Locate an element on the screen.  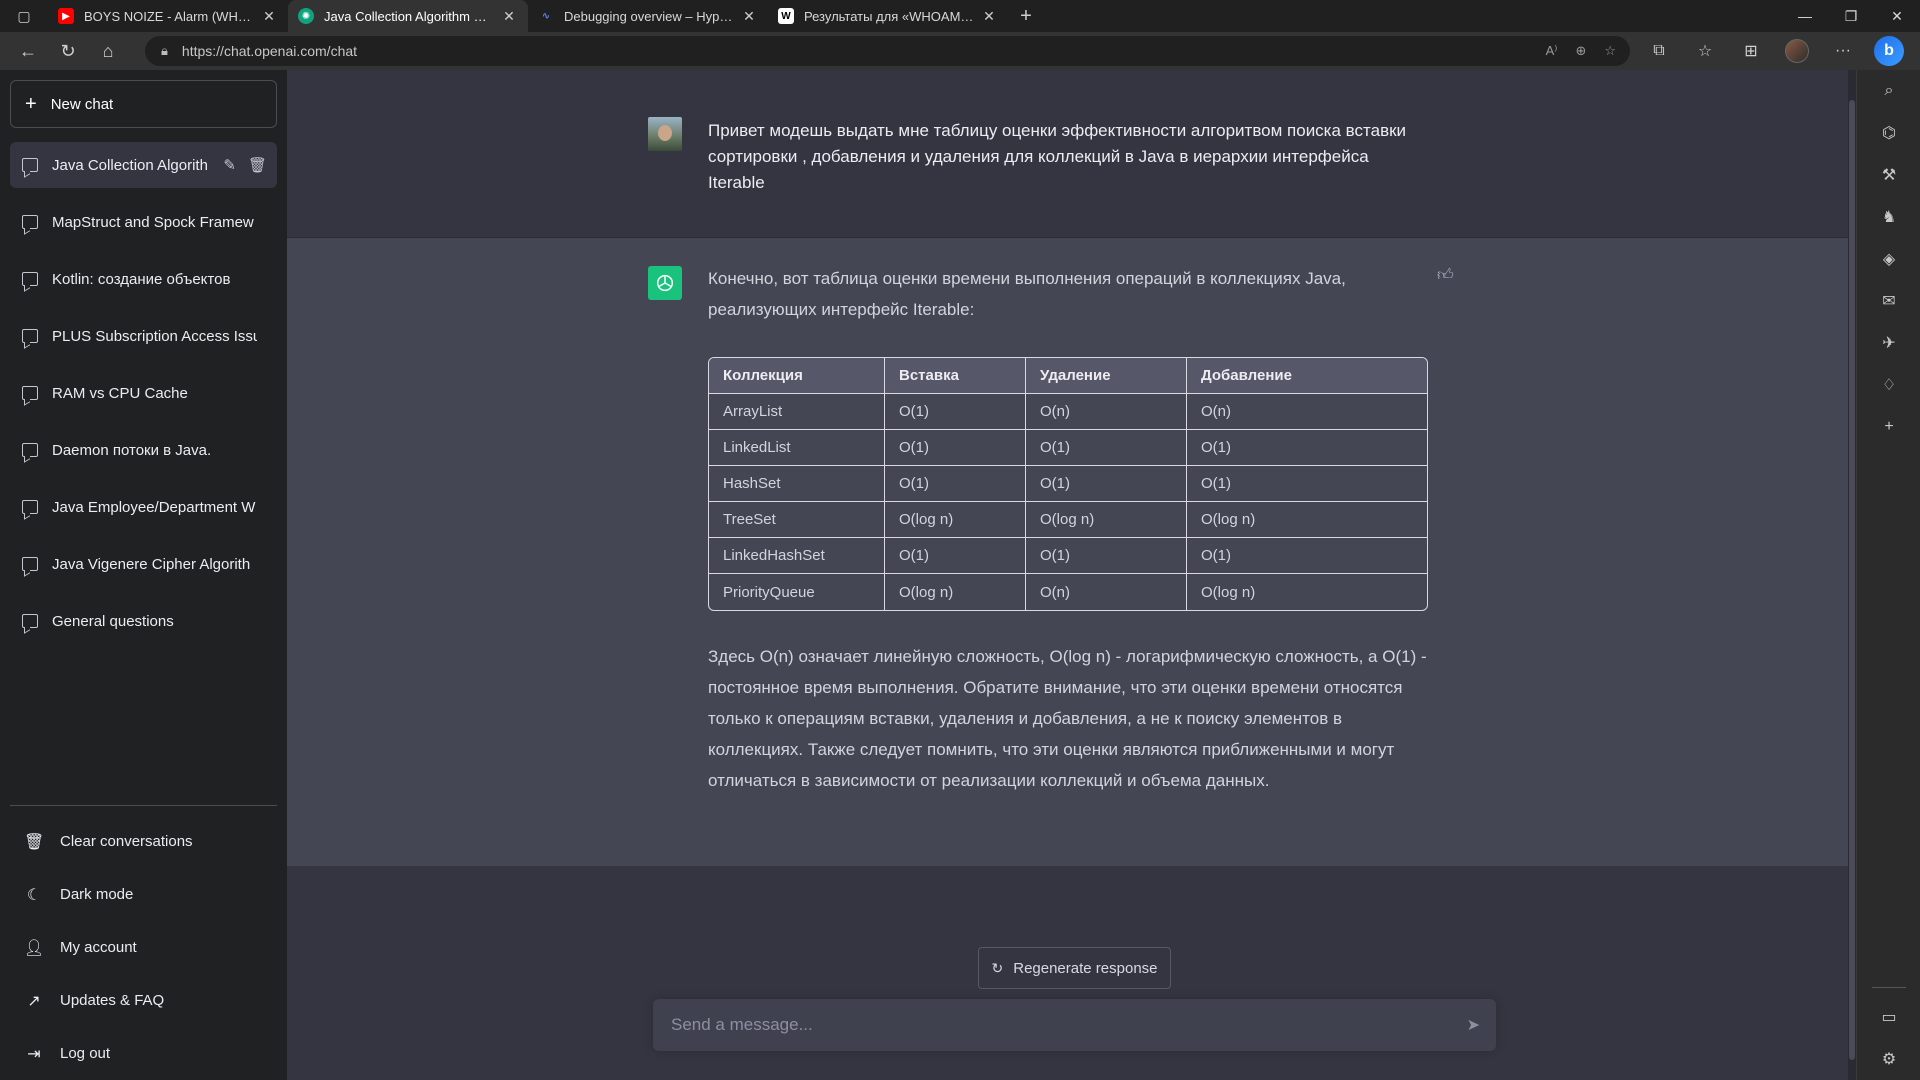
url-field: 🔒︎ https://chat.openai.com/chat A⁾ ⊕ ☆ is located at coordinates (887, 51).